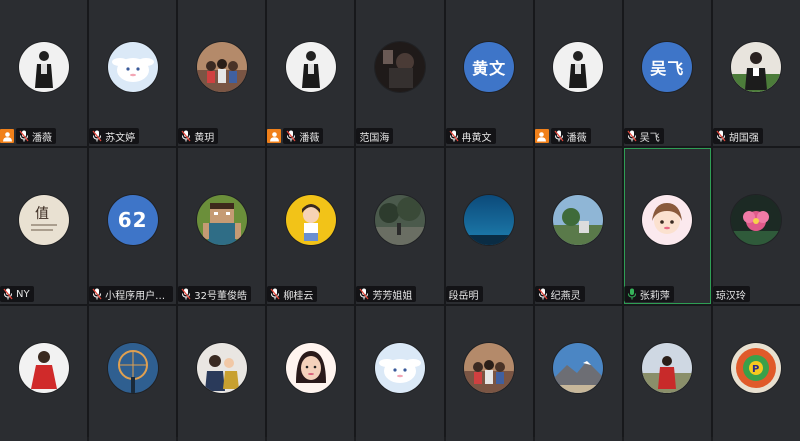 The width and height of the screenshot is (800, 441). Describe the element at coordinates (221, 219) in the screenshot. I see `minecraft-character-avatar` at that location.